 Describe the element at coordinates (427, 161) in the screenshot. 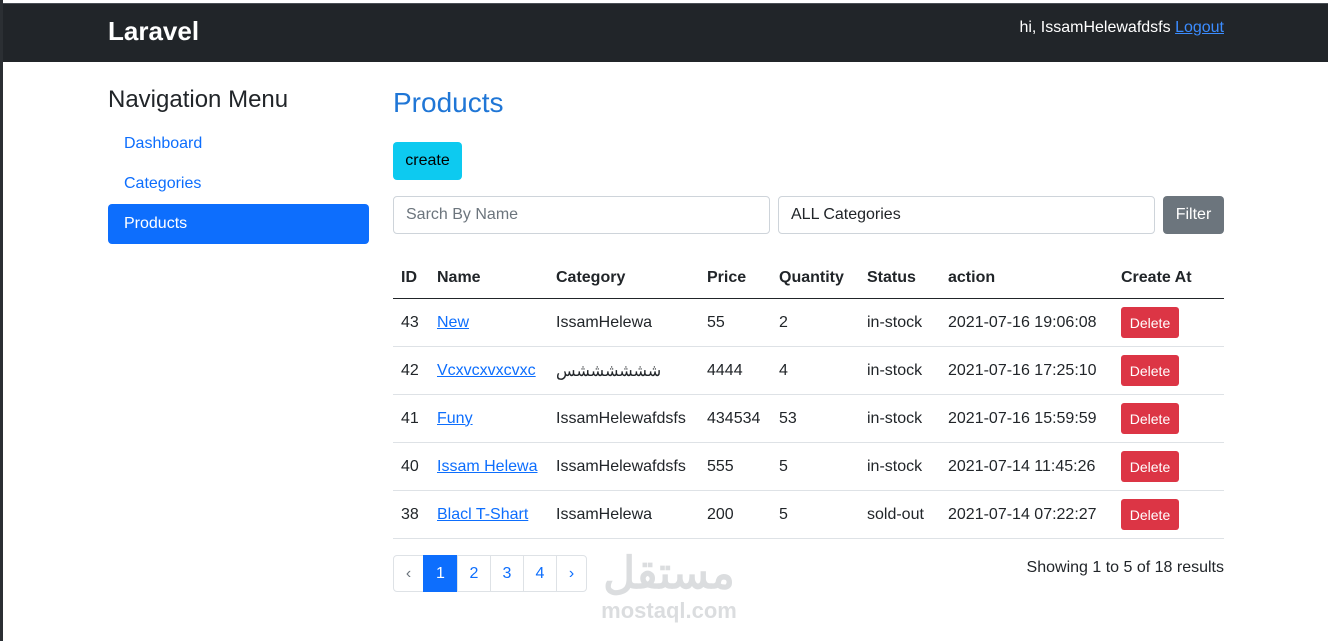

I see `create-button: create` at that location.